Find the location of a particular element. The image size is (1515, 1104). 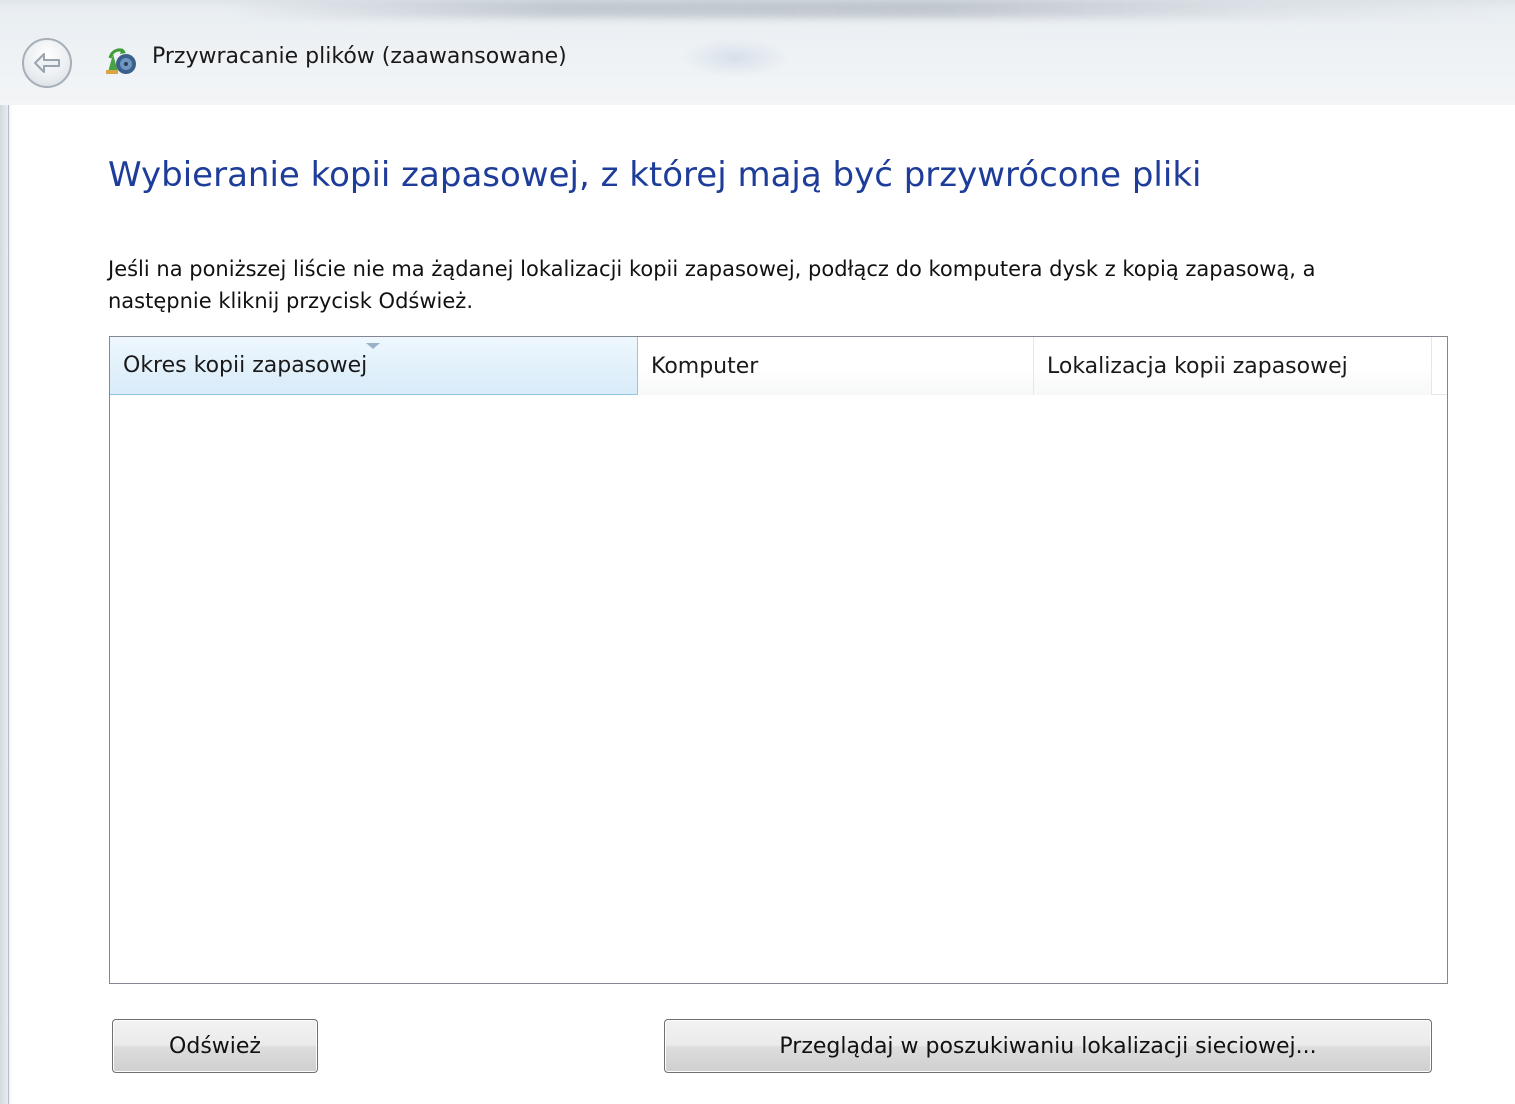

window-title: Przywracanie plików (zaawansowane) is located at coordinates (359, 56).